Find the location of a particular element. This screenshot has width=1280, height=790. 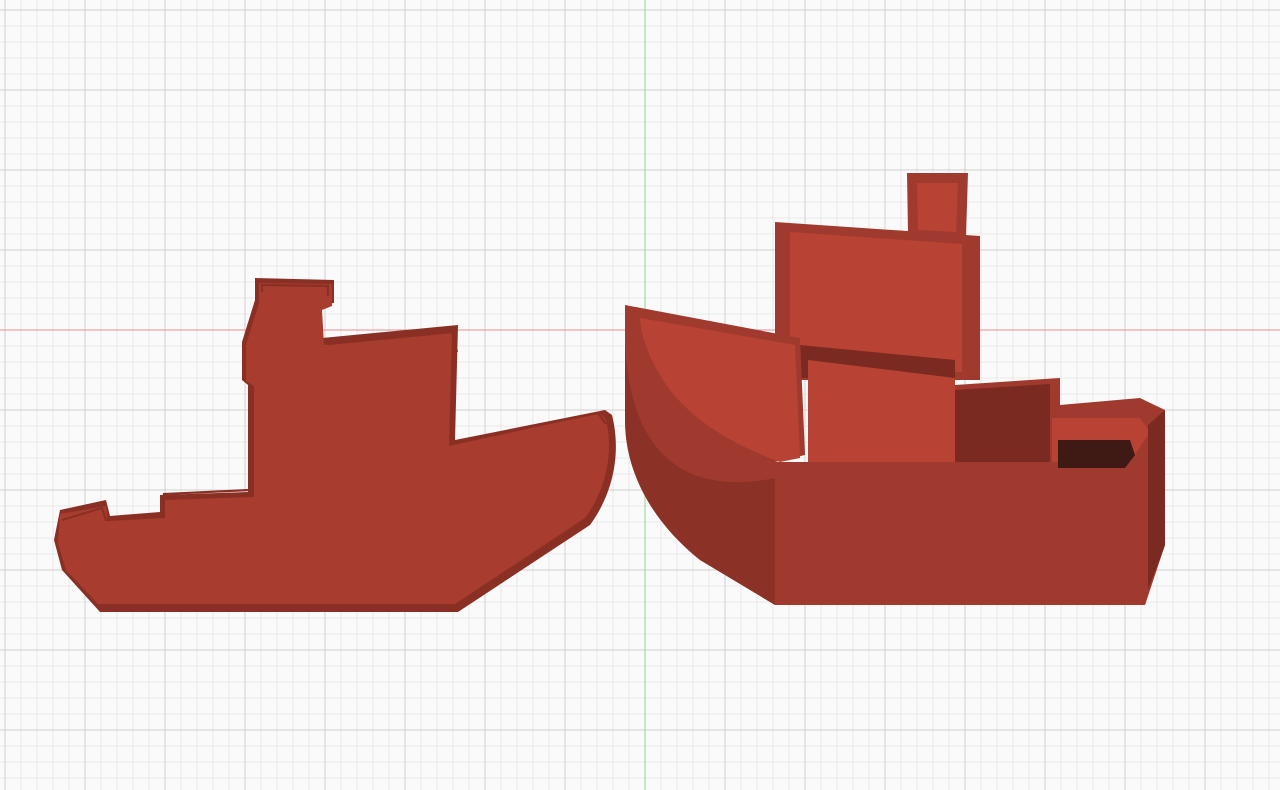

boat-half-shell-front-face is located at coordinates (960, 533).